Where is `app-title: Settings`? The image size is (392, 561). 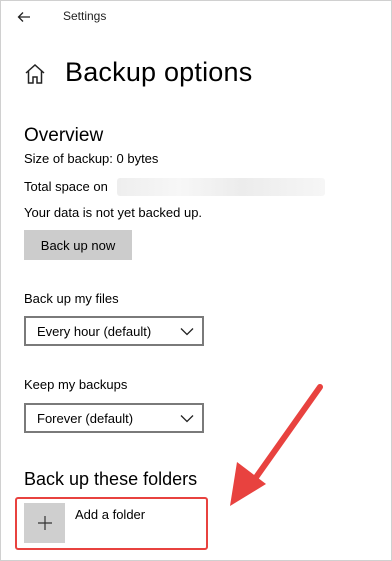
app-title: Settings is located at coordinates (85, 16).